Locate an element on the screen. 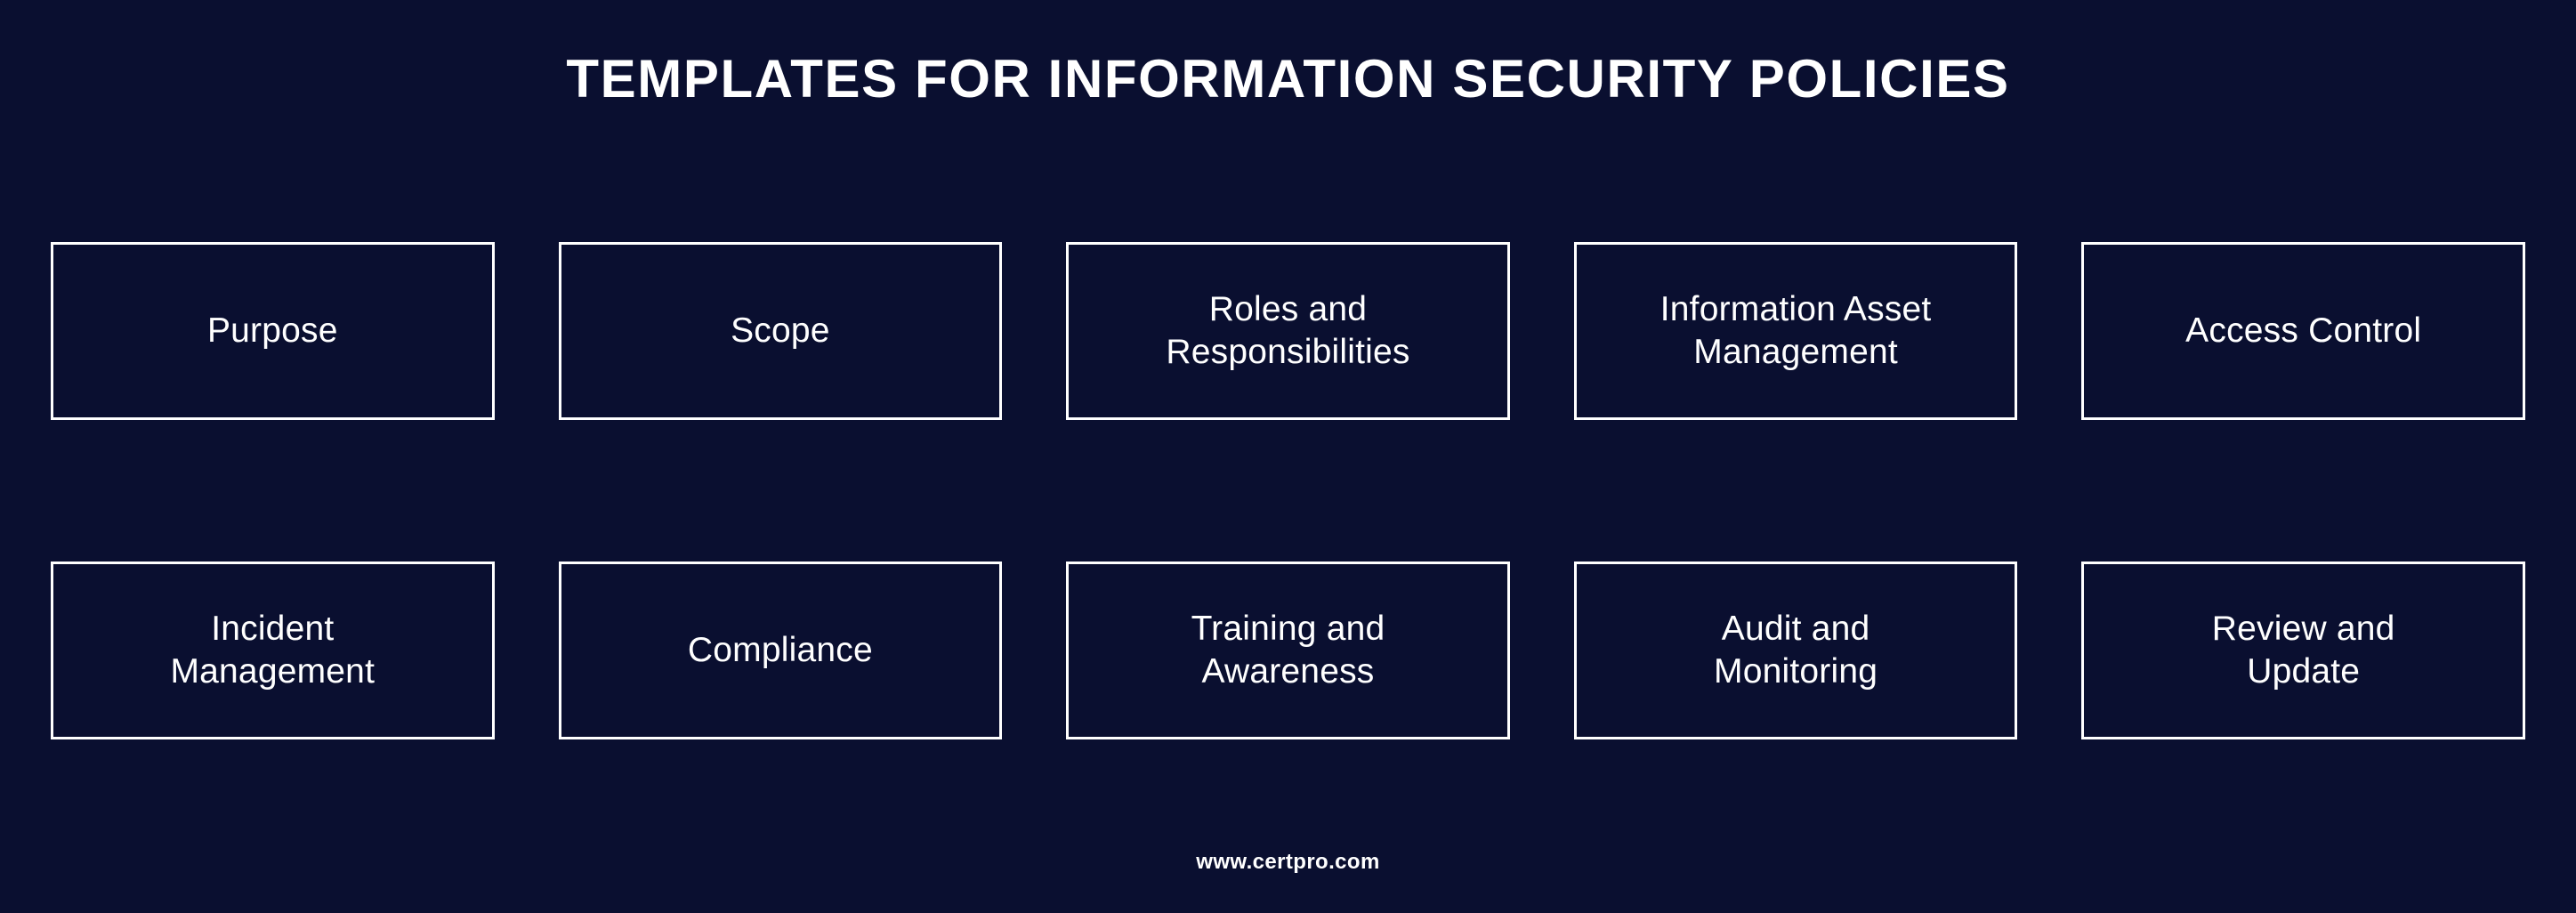 The width and height of the screenshot is (2576, 913). tile-purpose: Purpose is located at coordinates (273, 331).